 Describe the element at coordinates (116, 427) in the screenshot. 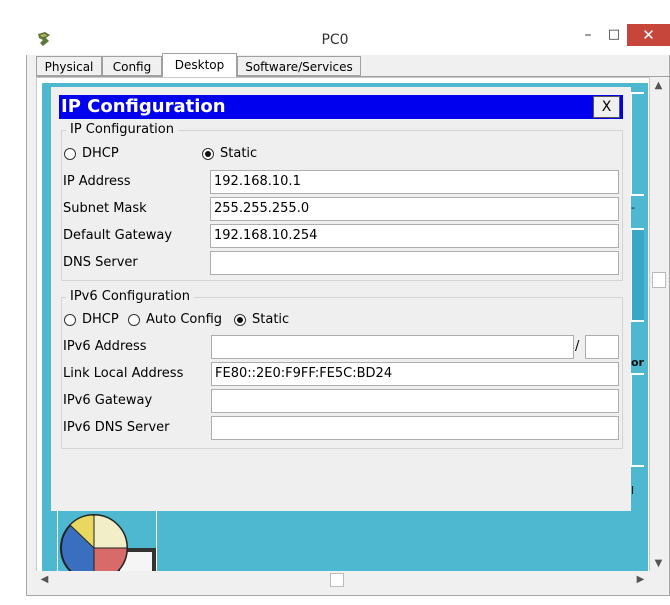

I see `ipv6-dns-server-label: IPv6 DNS Server` at that location.